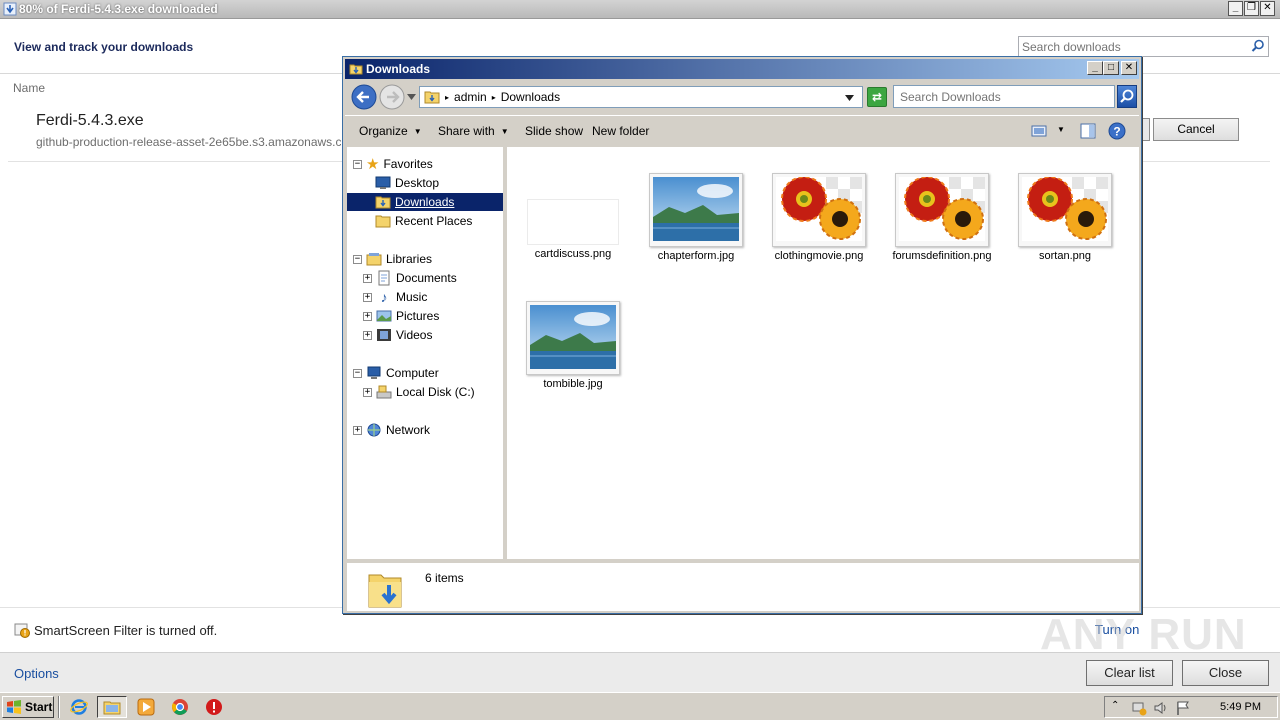  What do you see at coordinates (1196, 129) in the screenshot?
I see `cancel-download-button: Cancel` at bounding box center [1196, 129].